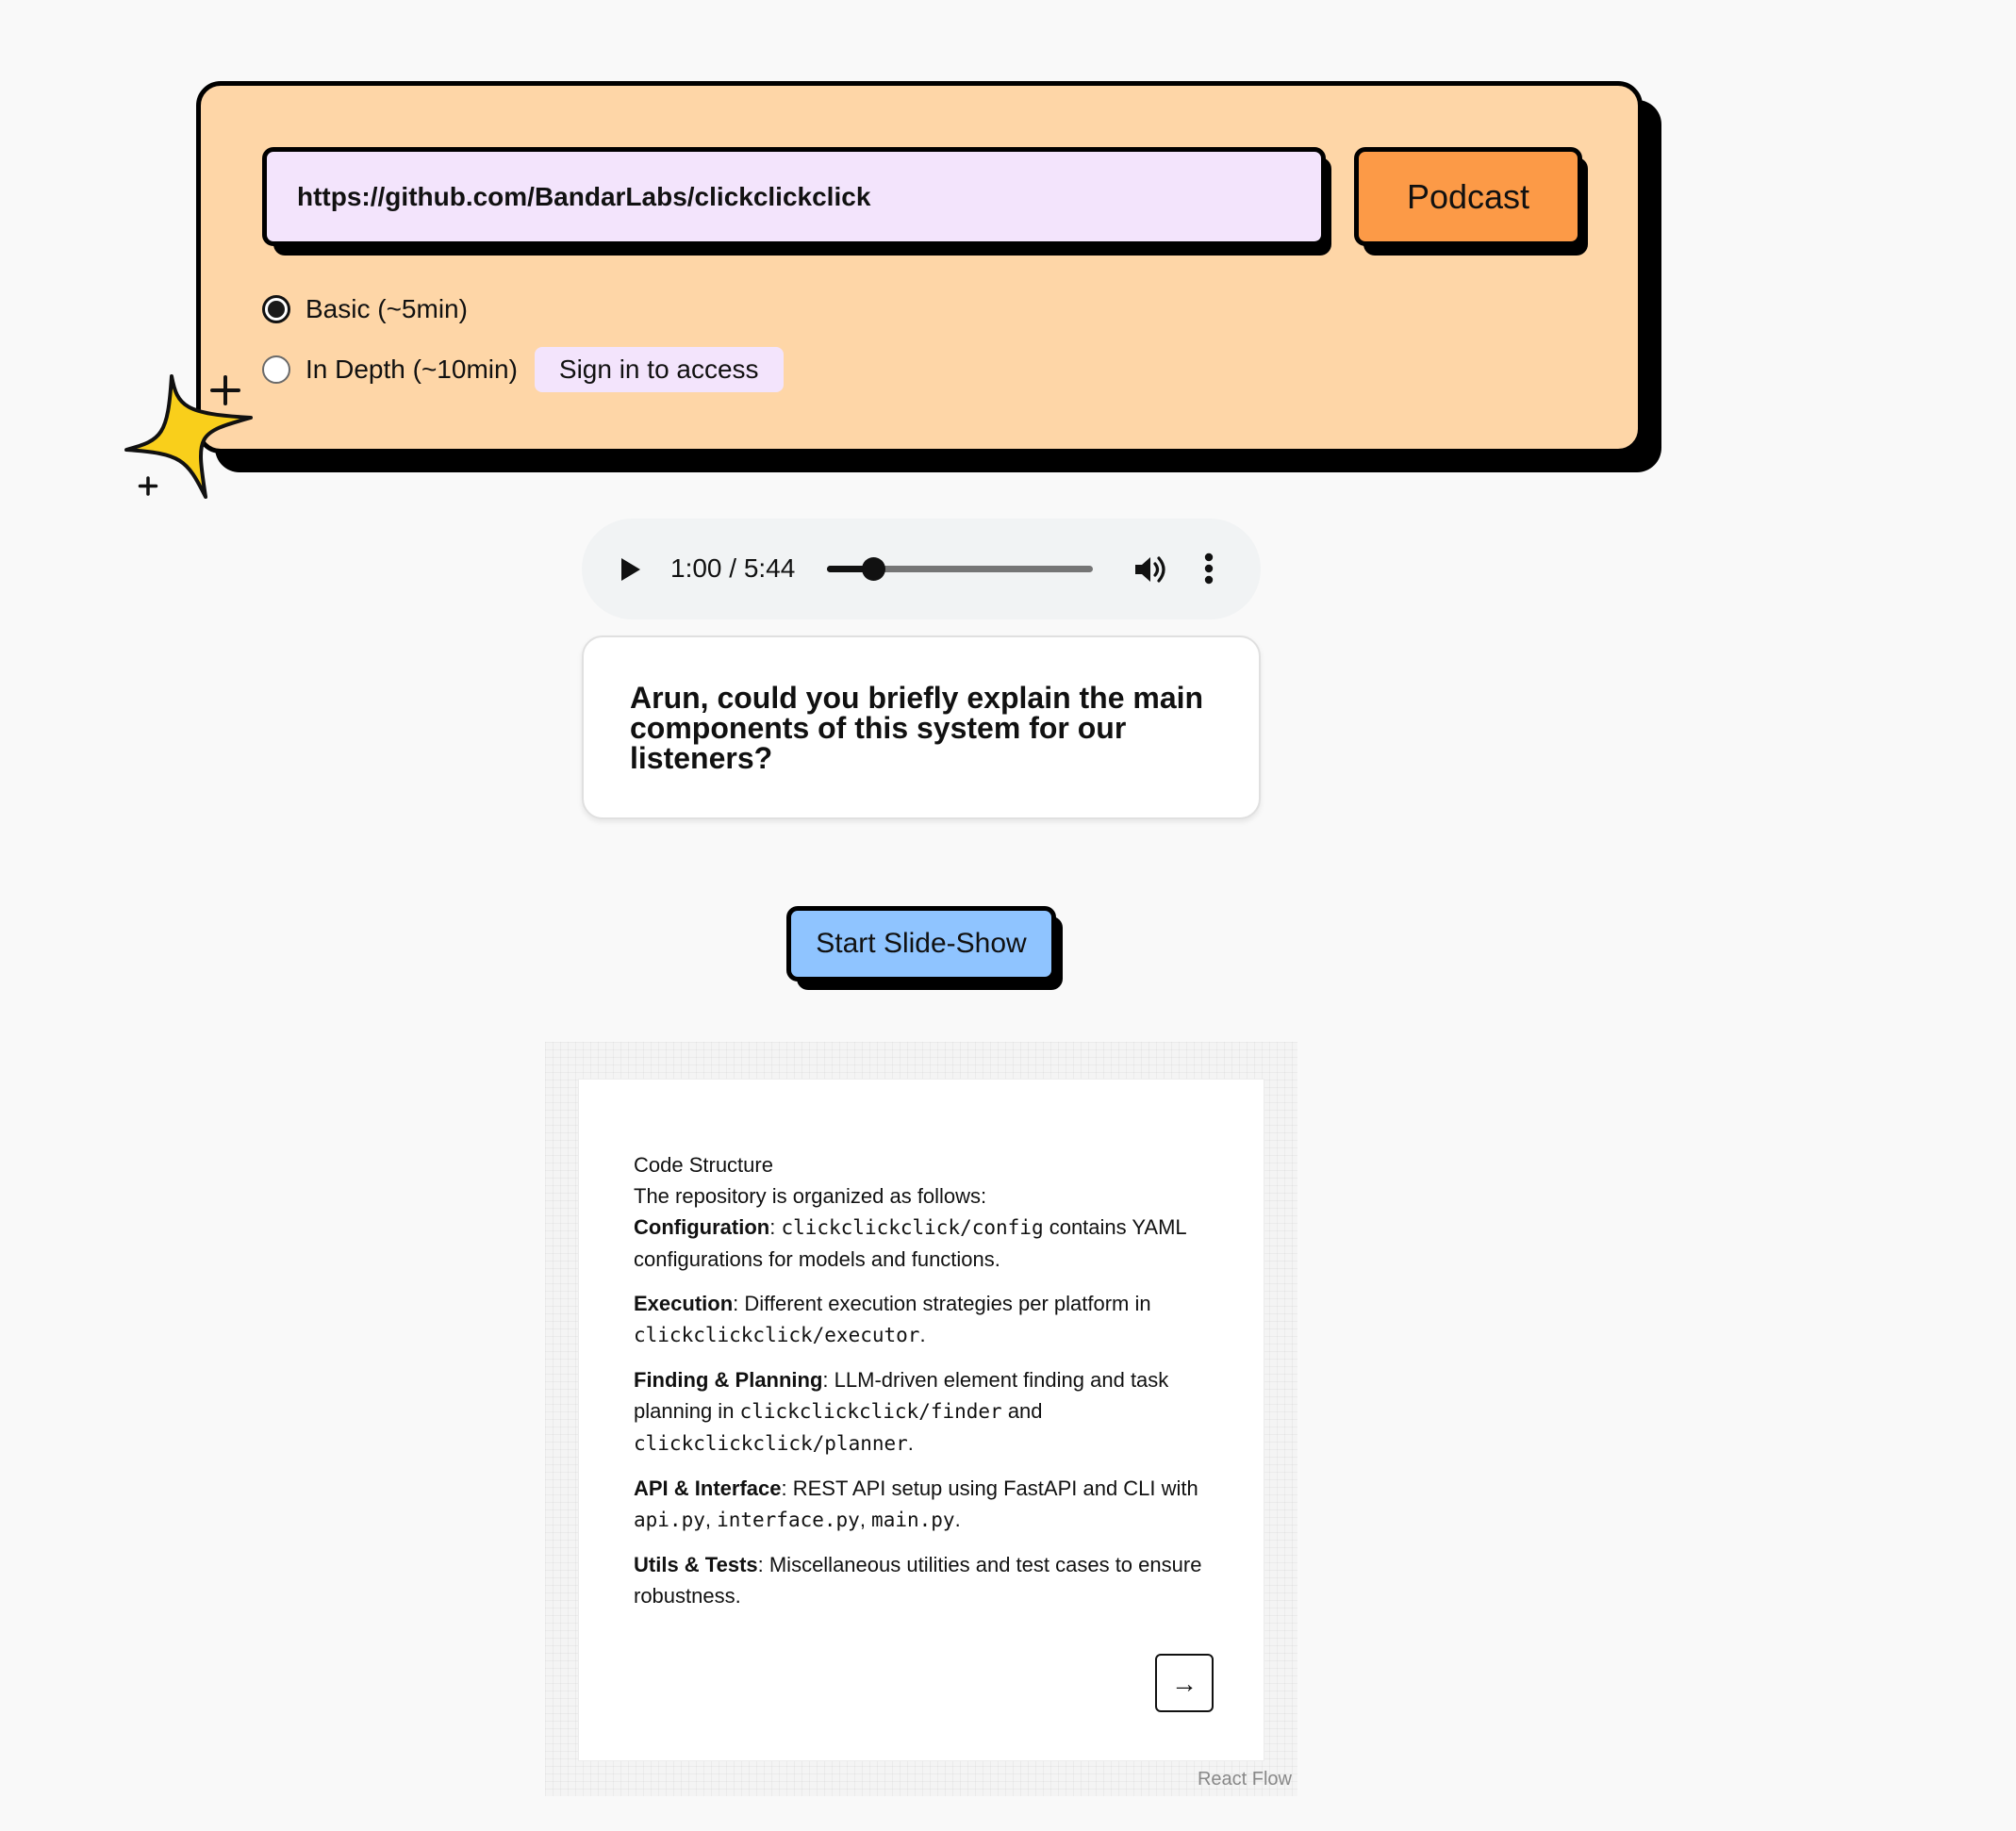  What do you see at coordinates (874, 569) in the screenshot?
I see `seek-thumb` at bounding box center [874, 569].